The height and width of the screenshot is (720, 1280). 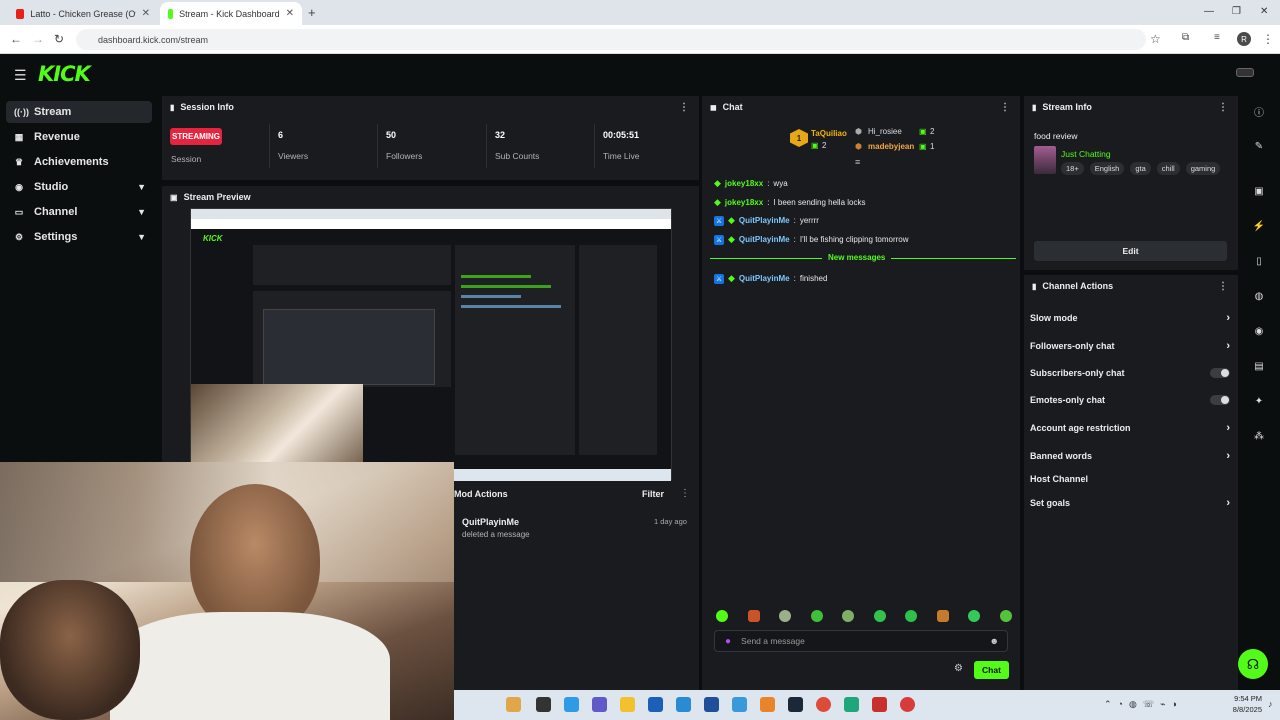 What do you see at coordinates (79, 112) in the screenshot?
I see `sidebar-item-stream: ((·)) Stream` at bounding box center [79, 112].